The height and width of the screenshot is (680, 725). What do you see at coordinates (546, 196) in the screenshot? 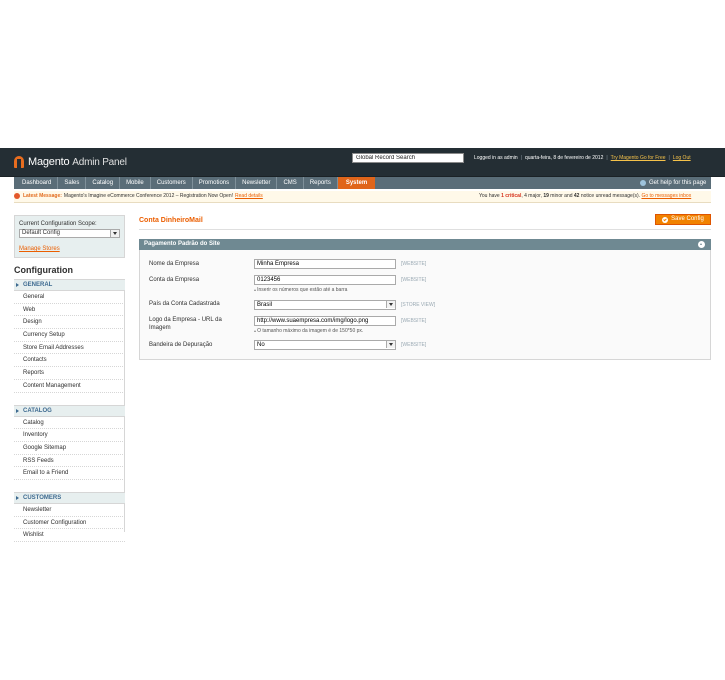
I see `minor-count: 19` at bounding box center [546, 196].